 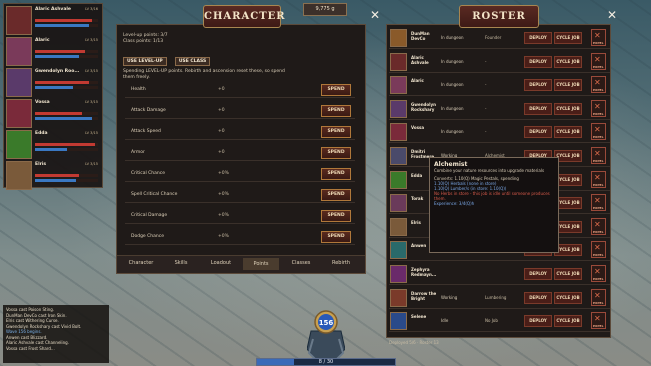 I want to click on health-bar, so click(x=66, y=144).